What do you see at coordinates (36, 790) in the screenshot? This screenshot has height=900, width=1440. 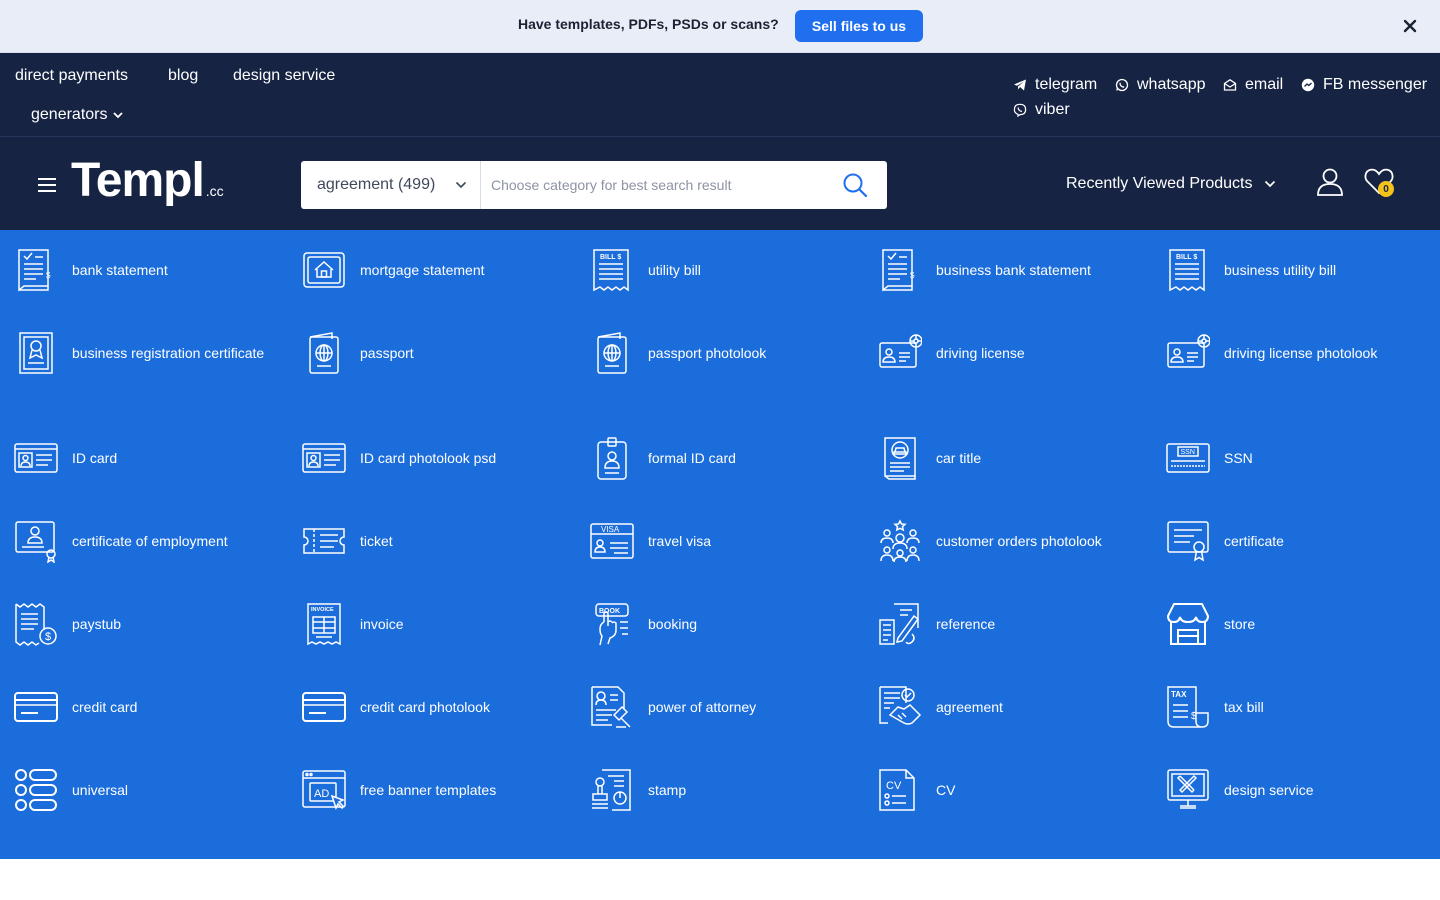 I see `universal-icon` at bounding box center [36, 790].